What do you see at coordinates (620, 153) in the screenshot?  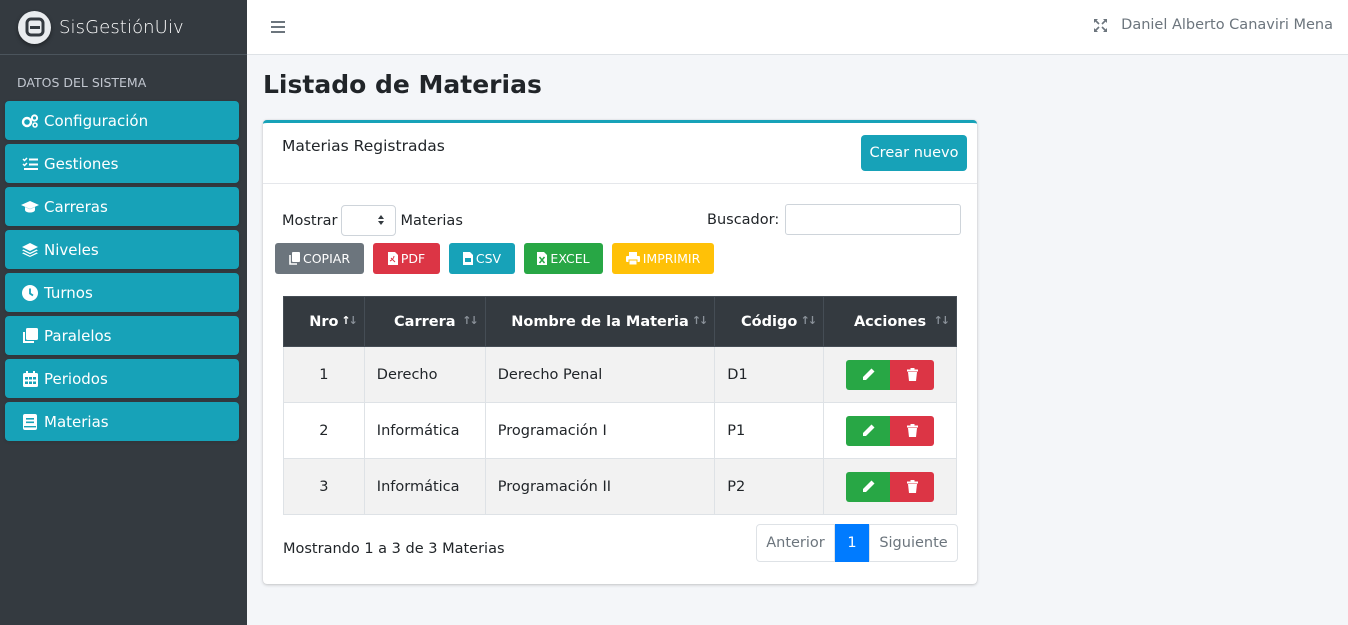 I see `card-header: Materias Registradas Crear nuevo` at bounding box center [620, 153].